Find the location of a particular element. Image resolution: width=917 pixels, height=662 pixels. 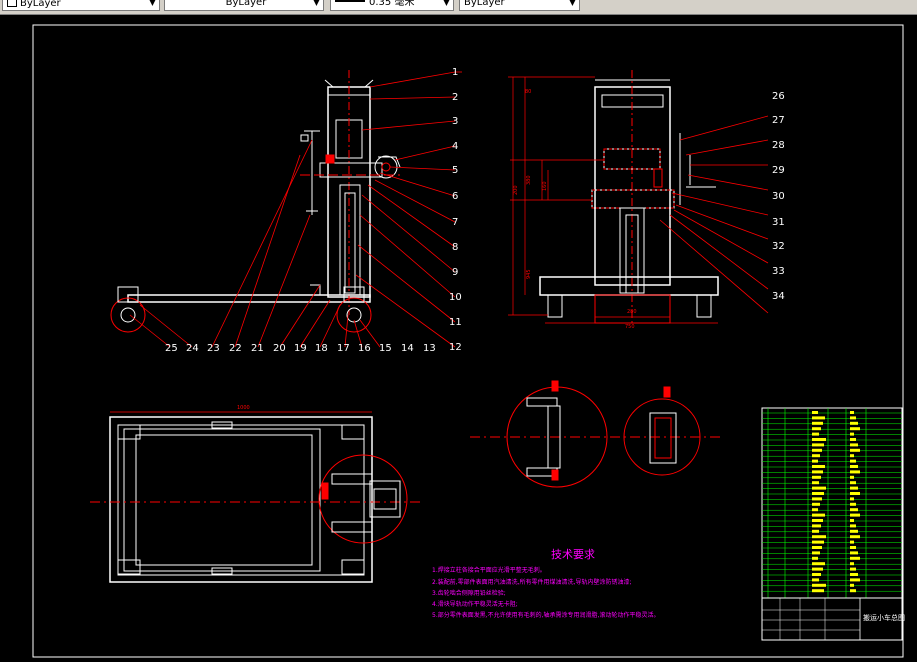

linetype-dropdown: ByLayer ▼ is located at coordinates (244, 5).